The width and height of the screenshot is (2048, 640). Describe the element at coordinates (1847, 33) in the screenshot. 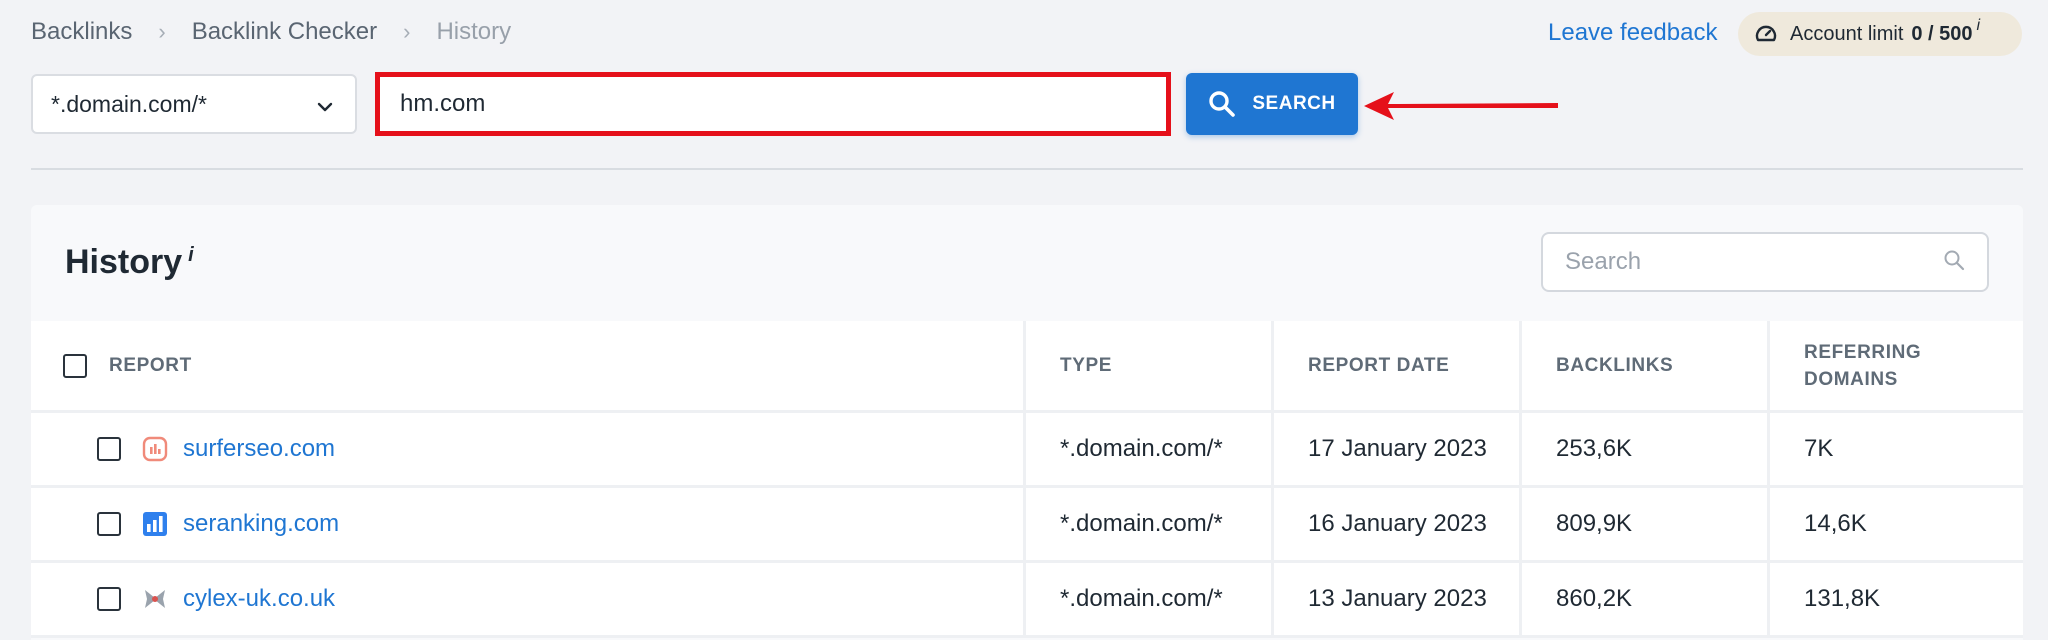

I see `account-limit-label: Account limit` at that location.